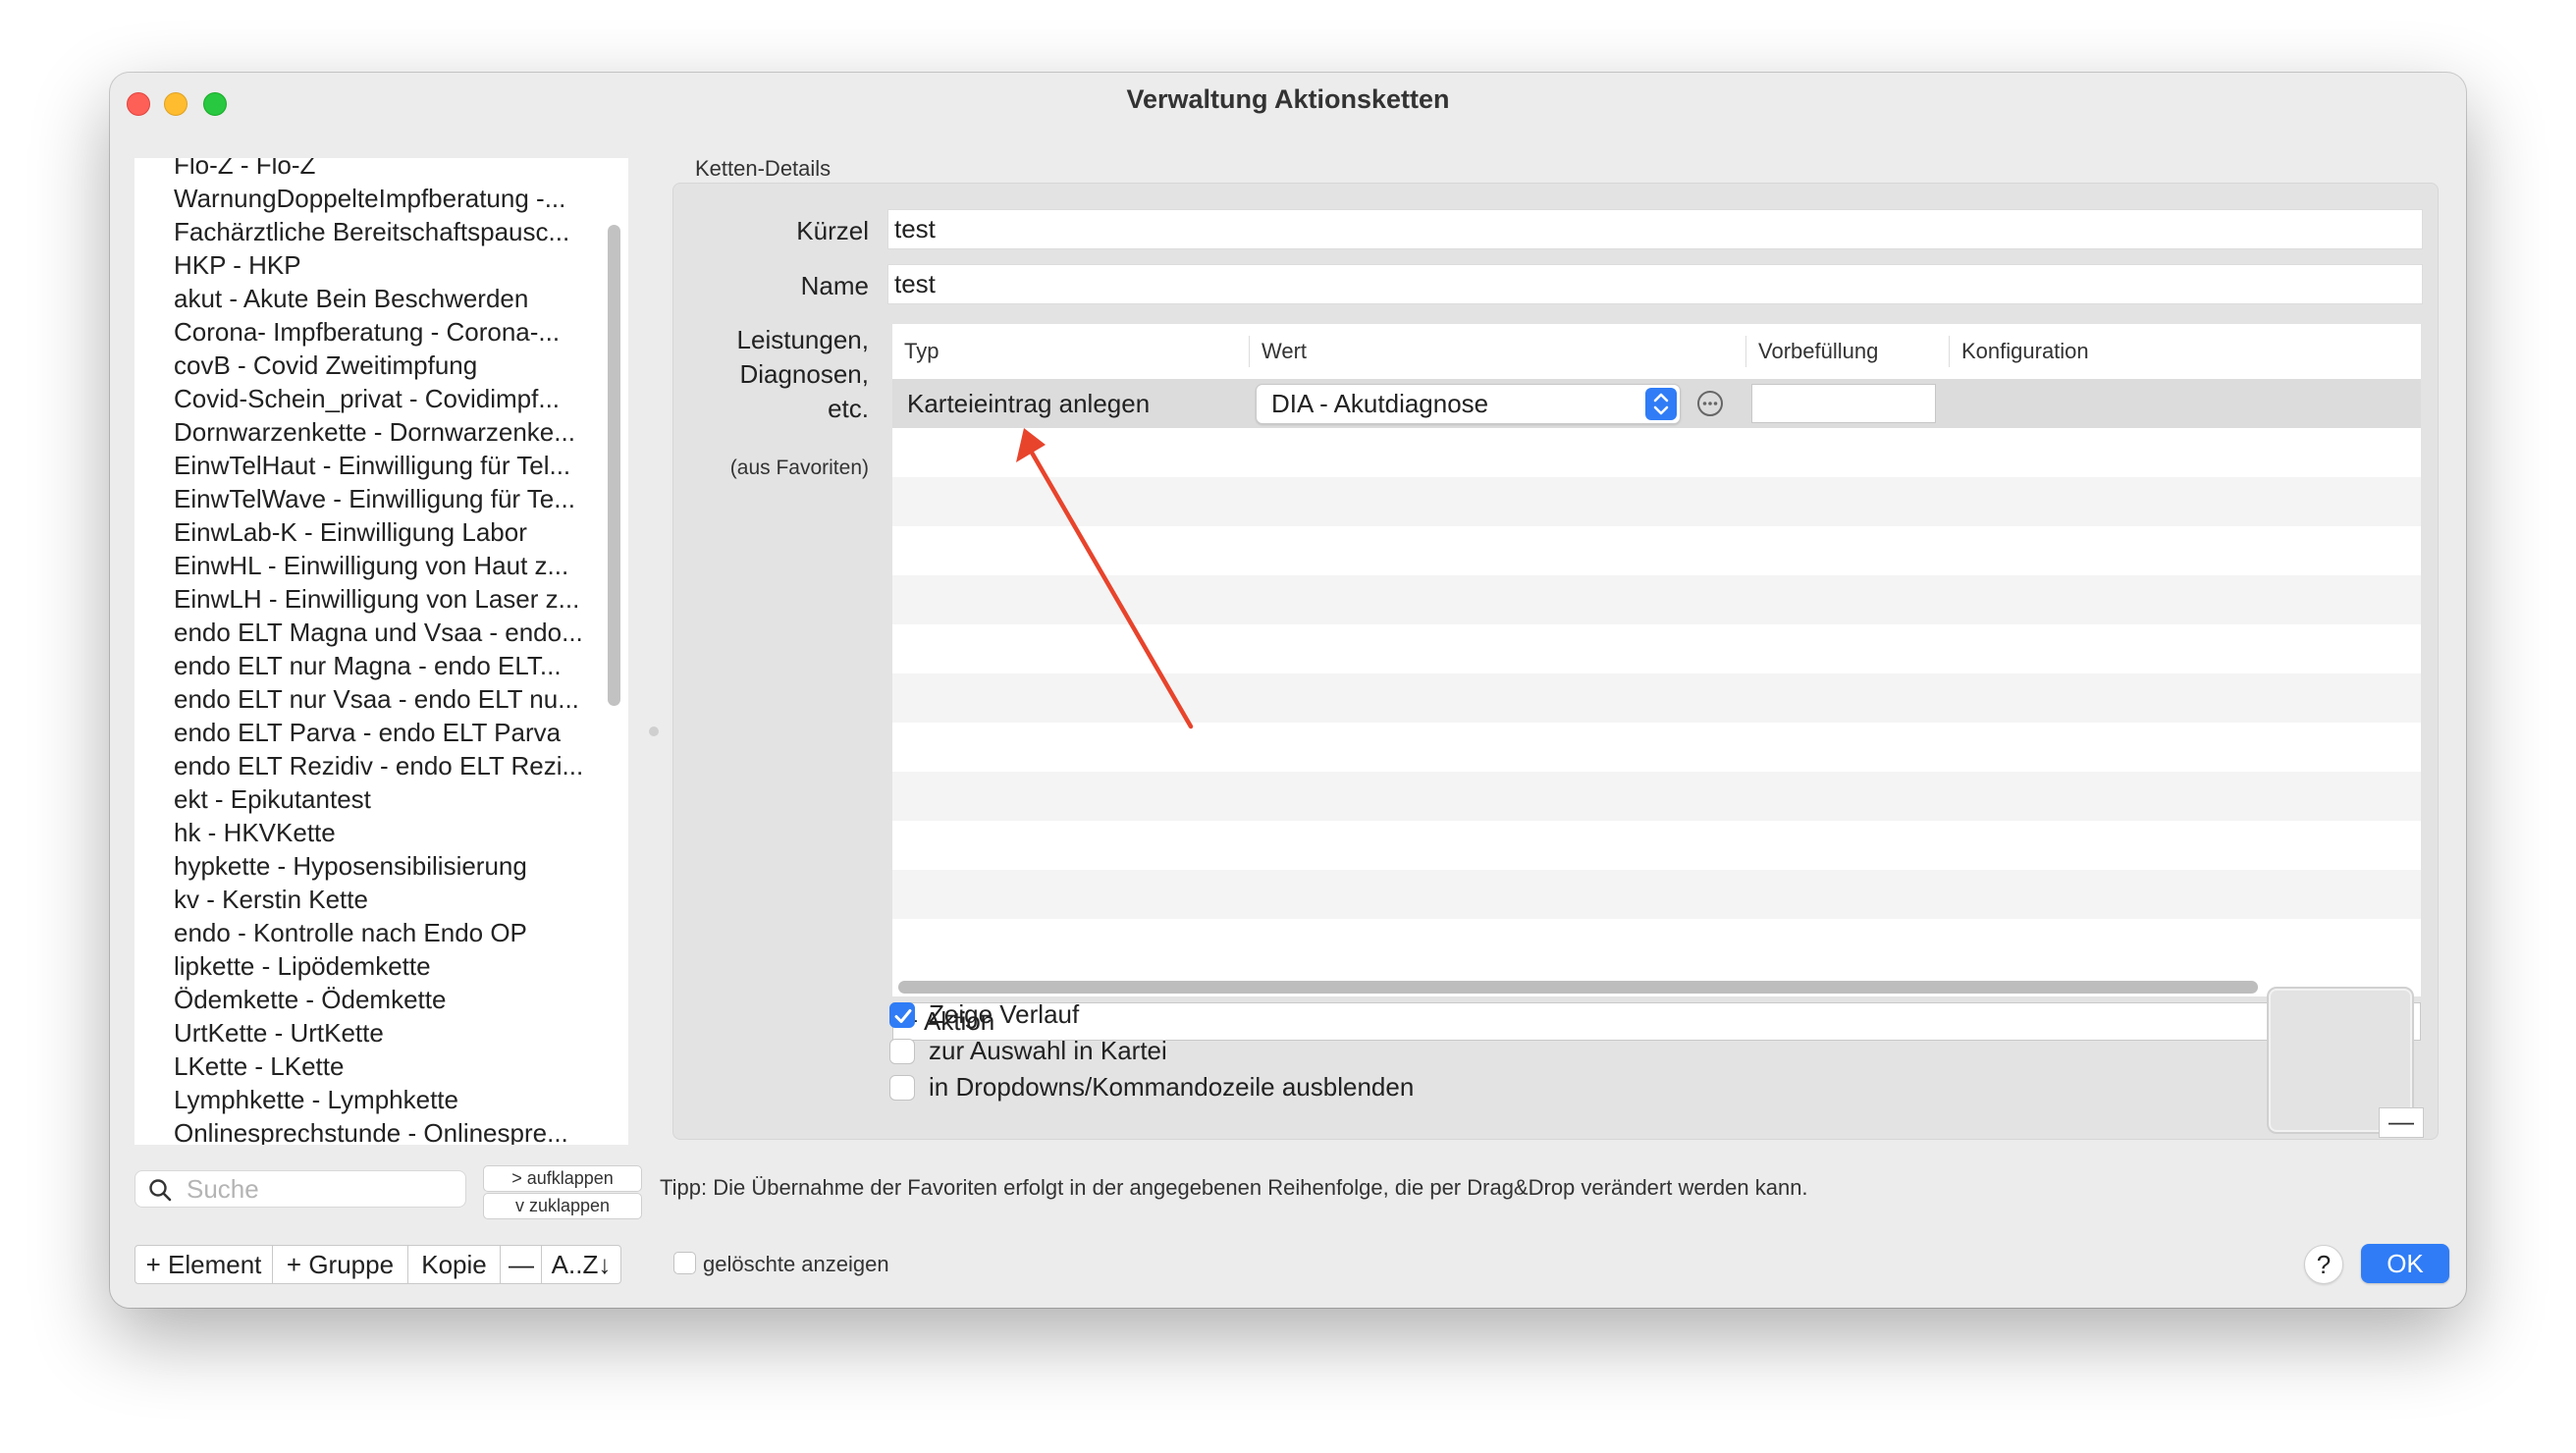 The height and width of the screenshot is (1453, 2576). What do you see at coordinates (684, 1263) in the screenshot?
I see `show-deleted-checkbox` at bounding box center [684, 1263].